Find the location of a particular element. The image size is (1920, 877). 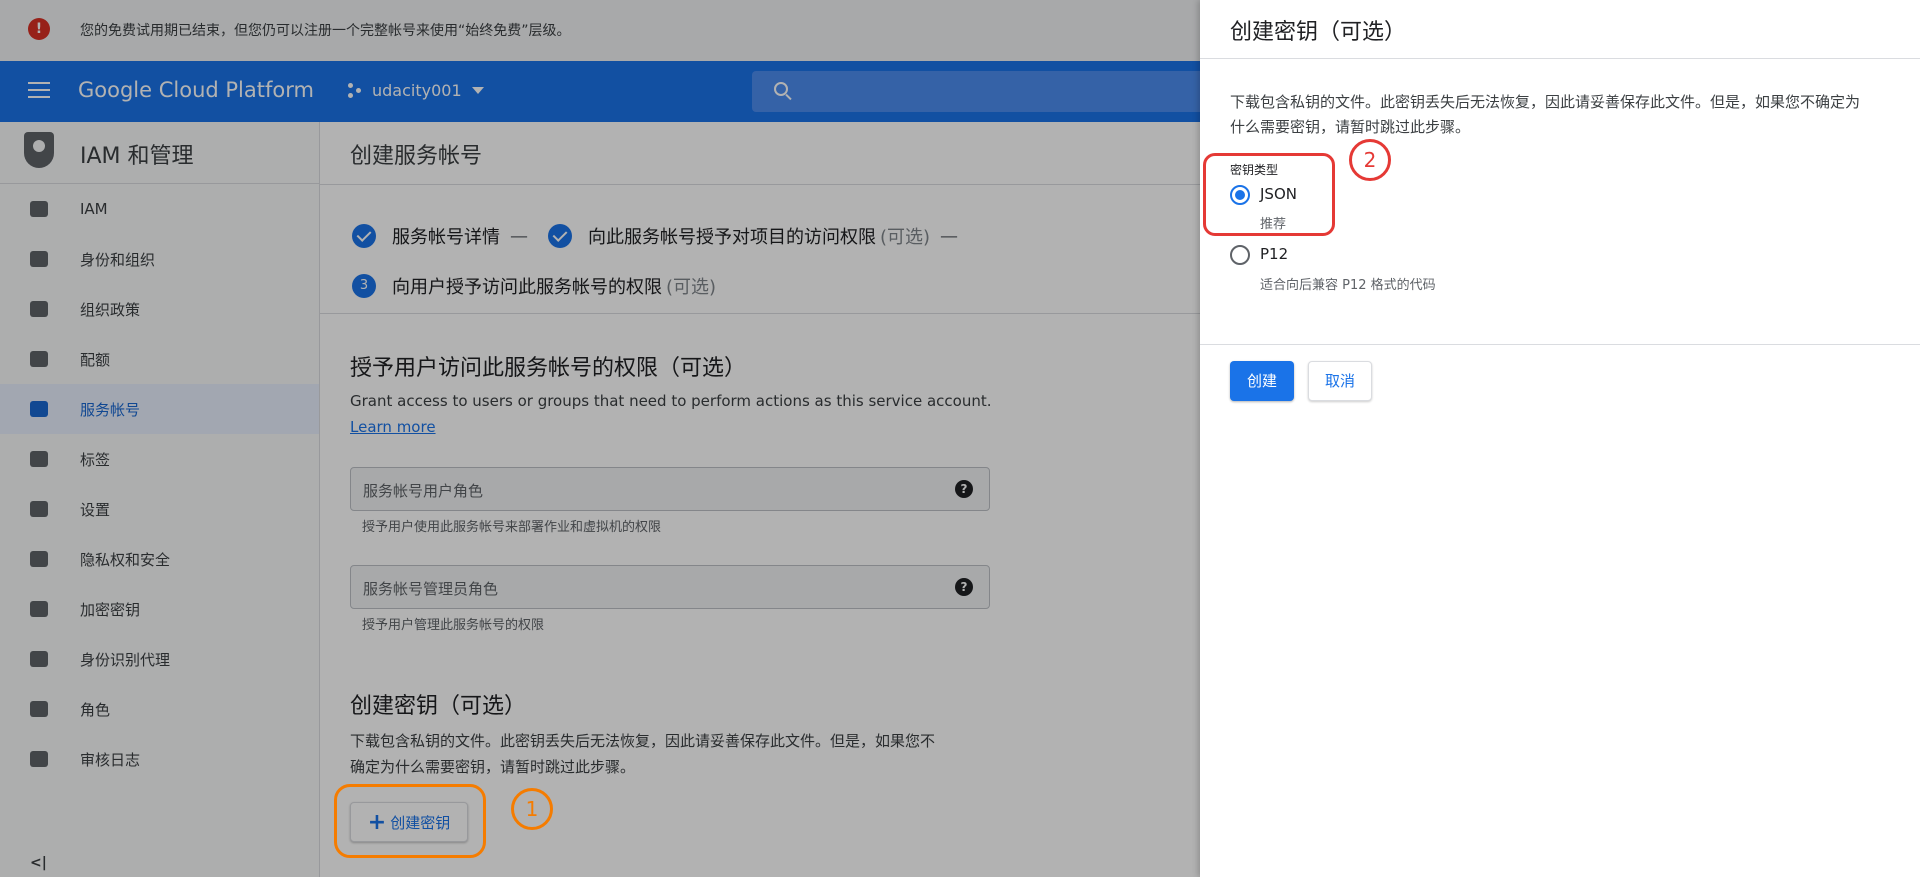

annotation-number-1: 1 is located at coordinates (532, 809).